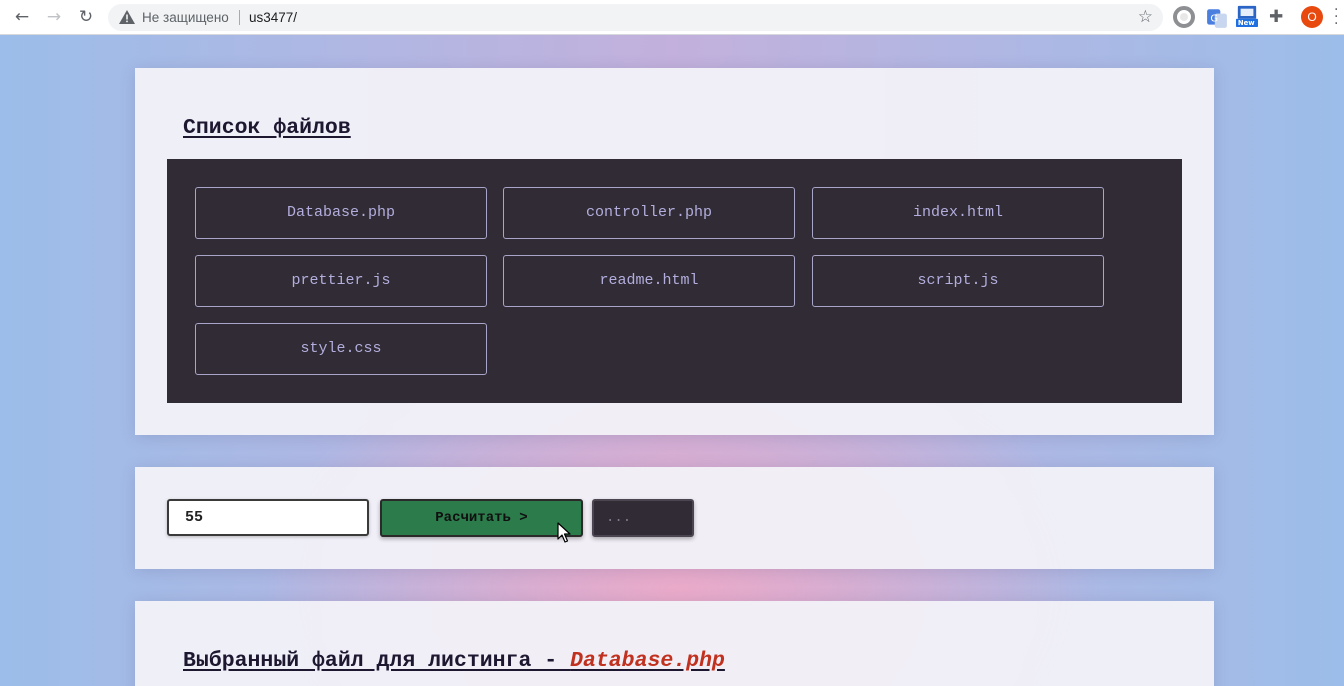  What do you see at coordinates (635, 17) in the screenshot?
I see `address-bar: Не защищено us3477/ ☆` at bounding box center [635, 17].